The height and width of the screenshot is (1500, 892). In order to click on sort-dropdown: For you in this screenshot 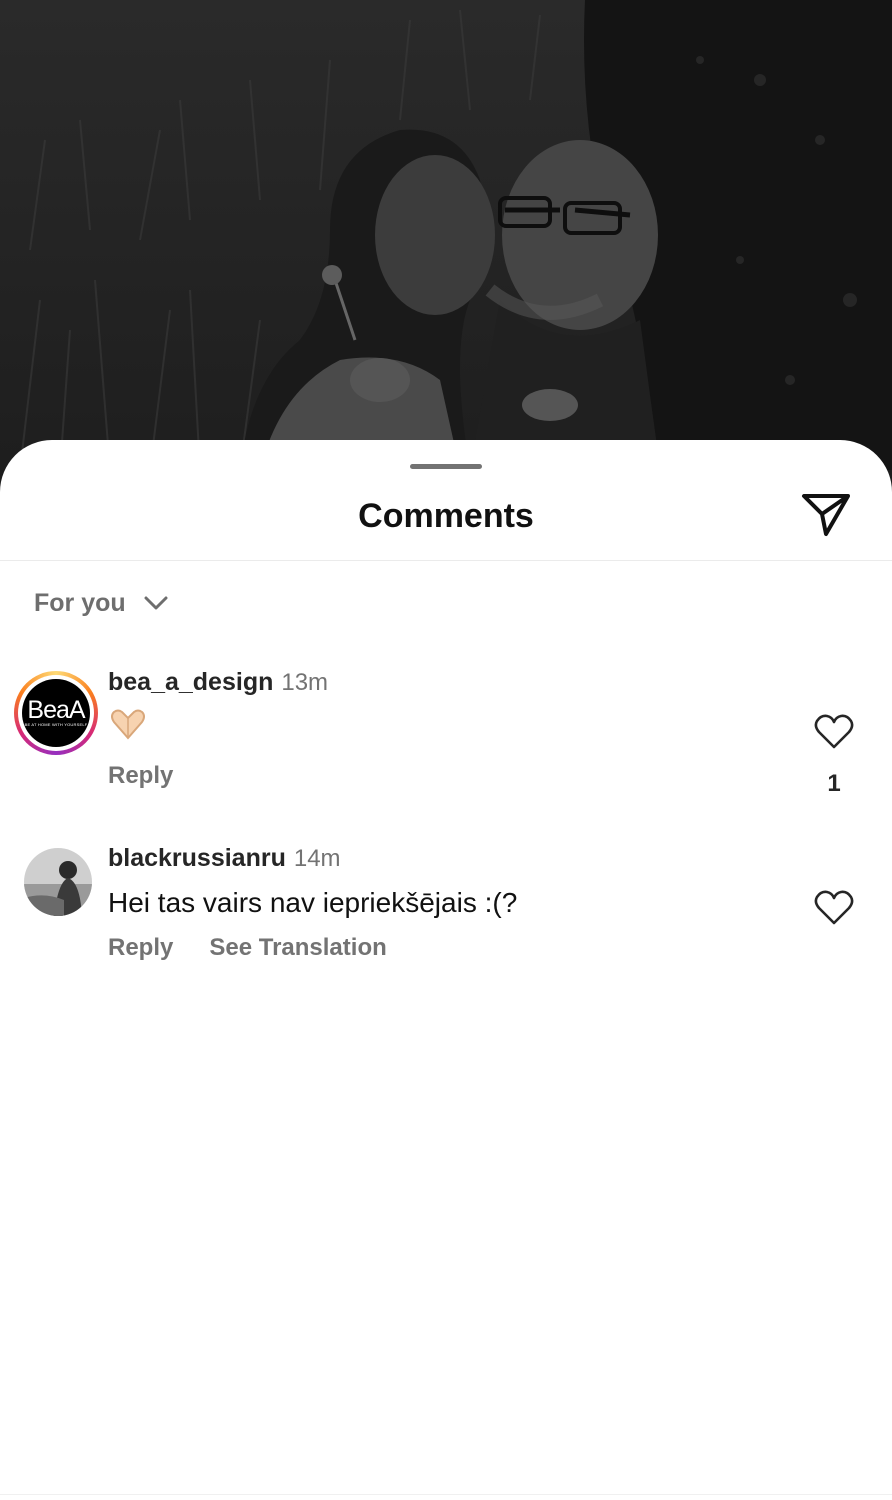, I will do `click(101, 603)`.